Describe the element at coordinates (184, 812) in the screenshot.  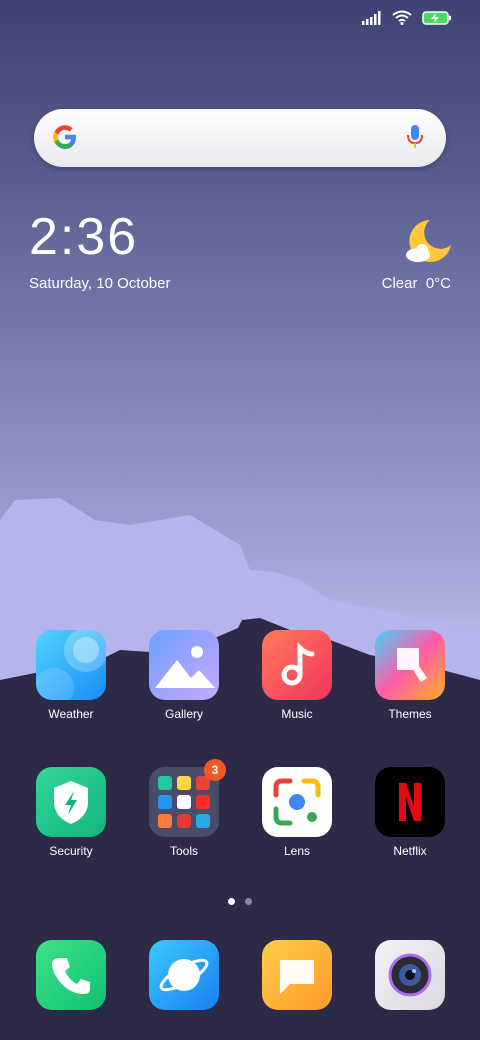
I see `app-folder-tools: Tools` at that location.